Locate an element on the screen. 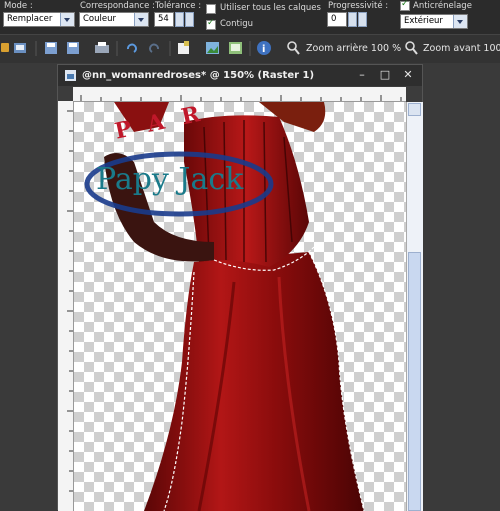  antialias-label: Anticrénelage is located at coordinates (442, 6).